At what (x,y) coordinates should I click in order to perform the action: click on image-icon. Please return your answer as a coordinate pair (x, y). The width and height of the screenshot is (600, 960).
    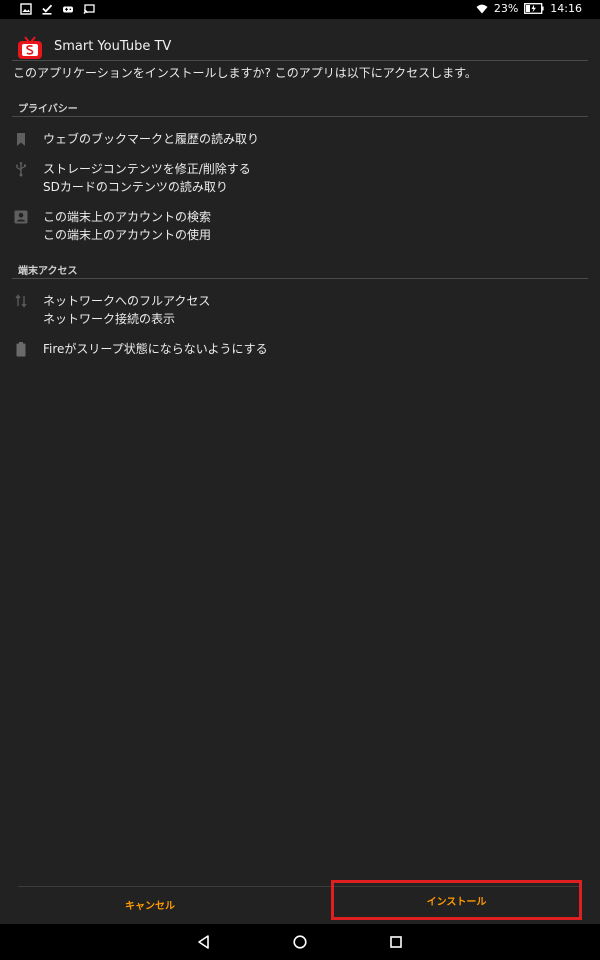
    Looking at the image, I should click on (26, 9).